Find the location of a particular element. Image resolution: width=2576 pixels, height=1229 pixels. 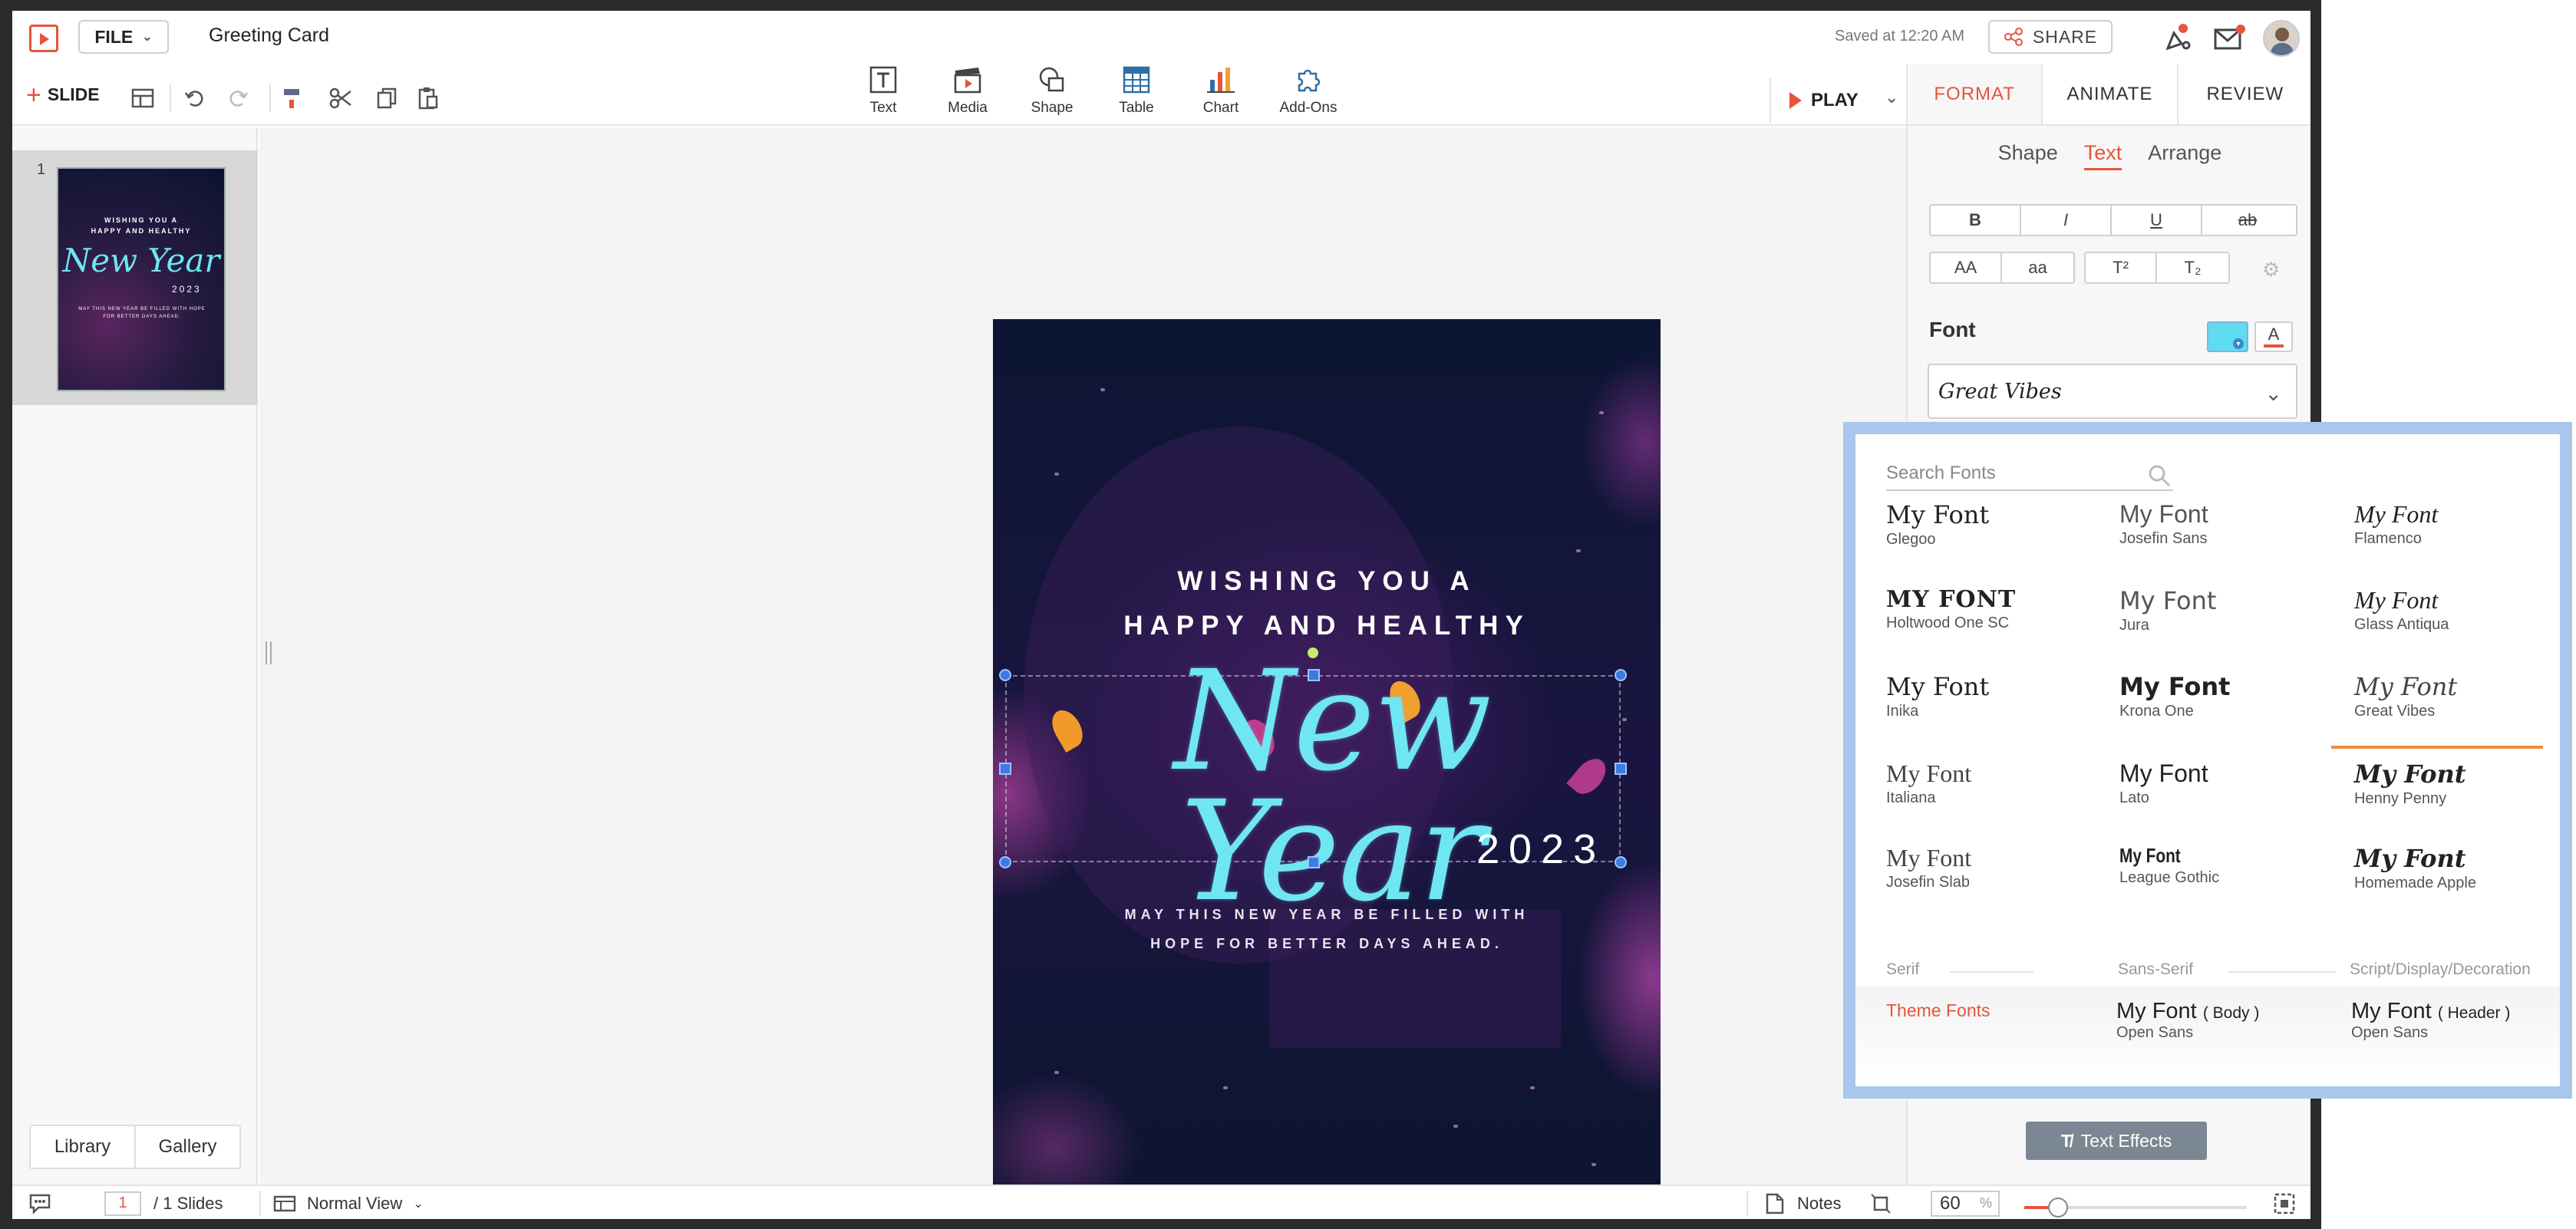

theme-font-header: My Font ( Header ) Open Sans is located at coordinates (2430, 1020).